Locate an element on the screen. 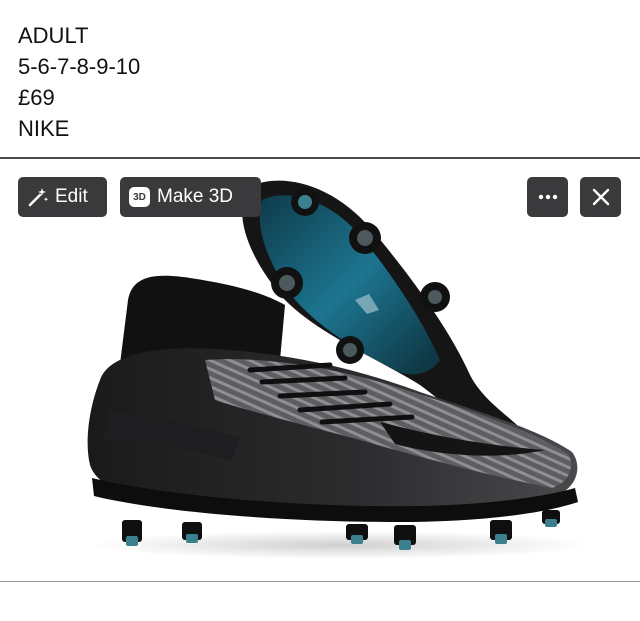 The image size is (640, 621). caption-line-category: ADULT is located at coordinates (53, 35).